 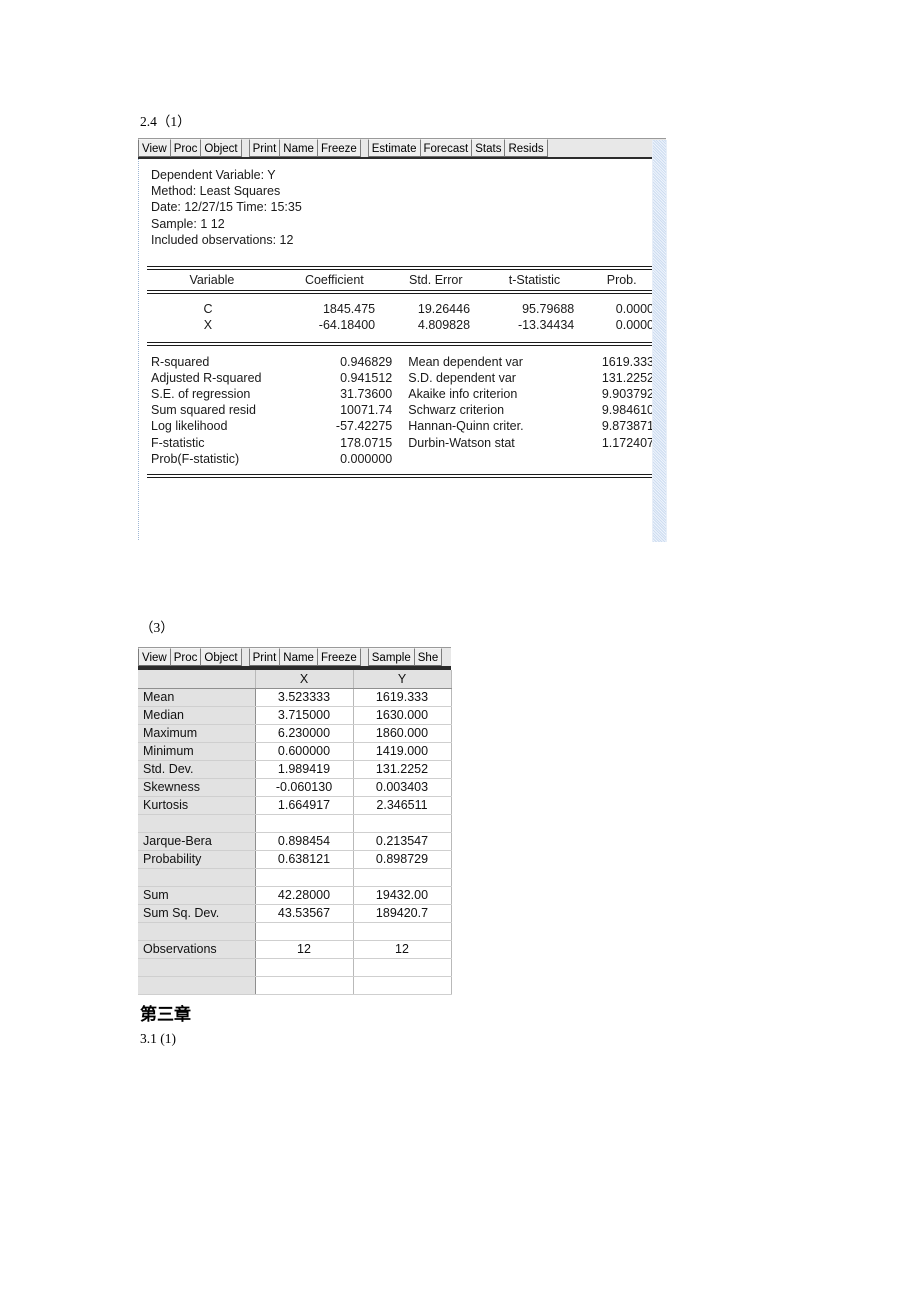 I want to click on stat-row-9-y: 0.898729, so click(x=402, y=859).